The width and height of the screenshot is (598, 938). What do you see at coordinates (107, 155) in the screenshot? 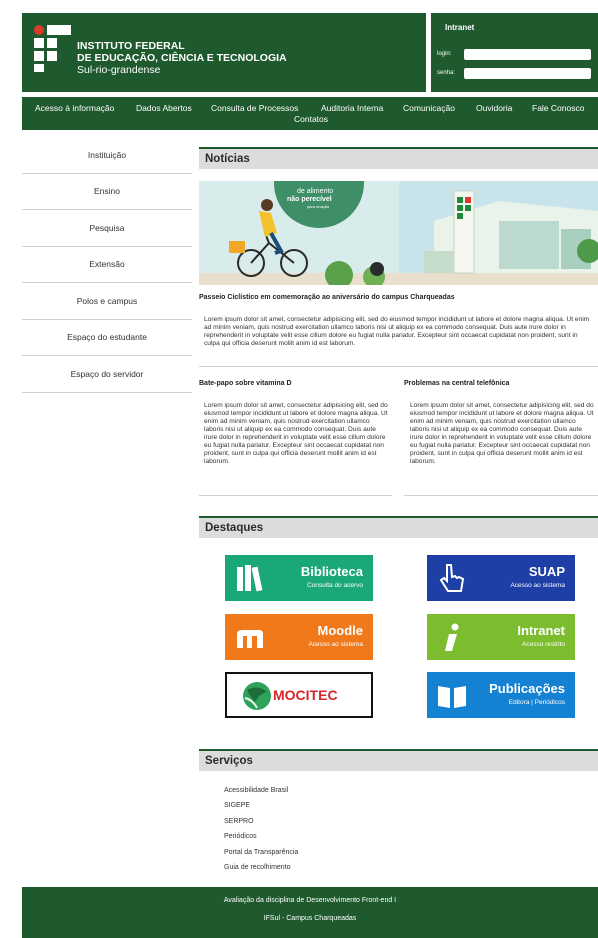
I see `sidebar-item-instituicao: Instituição` at bounding box center [107, 155].